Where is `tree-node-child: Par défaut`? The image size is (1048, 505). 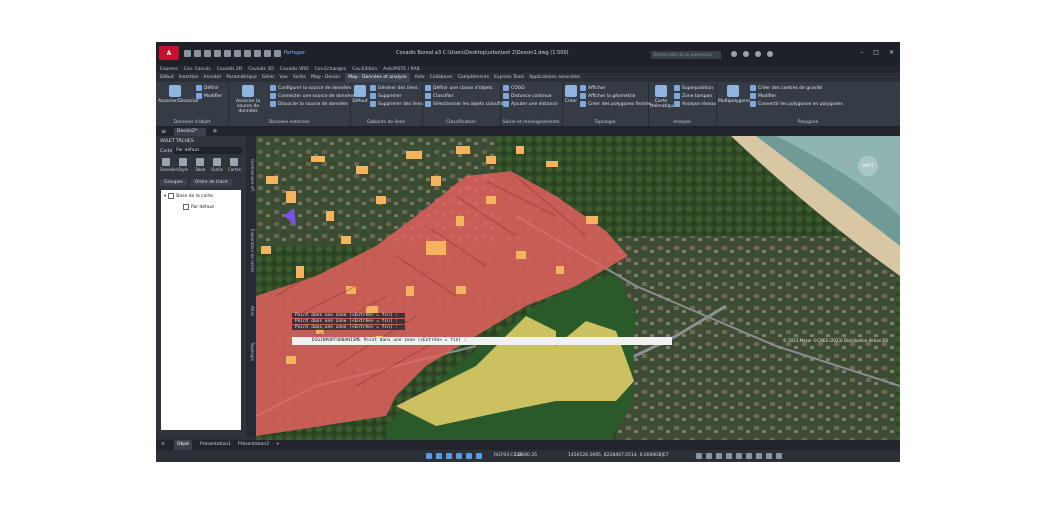
tree-node-child: Par défaut is located at coordinates (198, 207).